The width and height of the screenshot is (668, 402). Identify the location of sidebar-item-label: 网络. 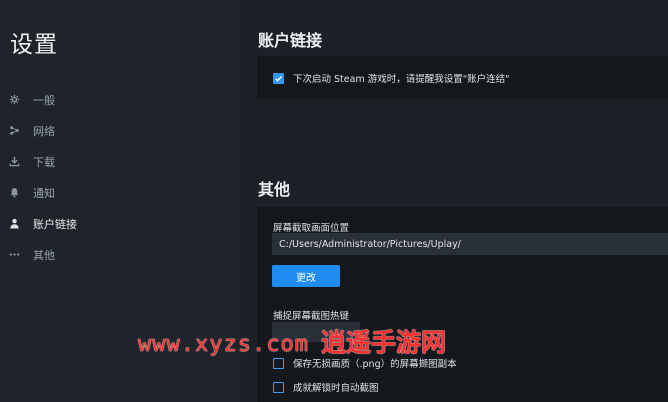
(44, 131).